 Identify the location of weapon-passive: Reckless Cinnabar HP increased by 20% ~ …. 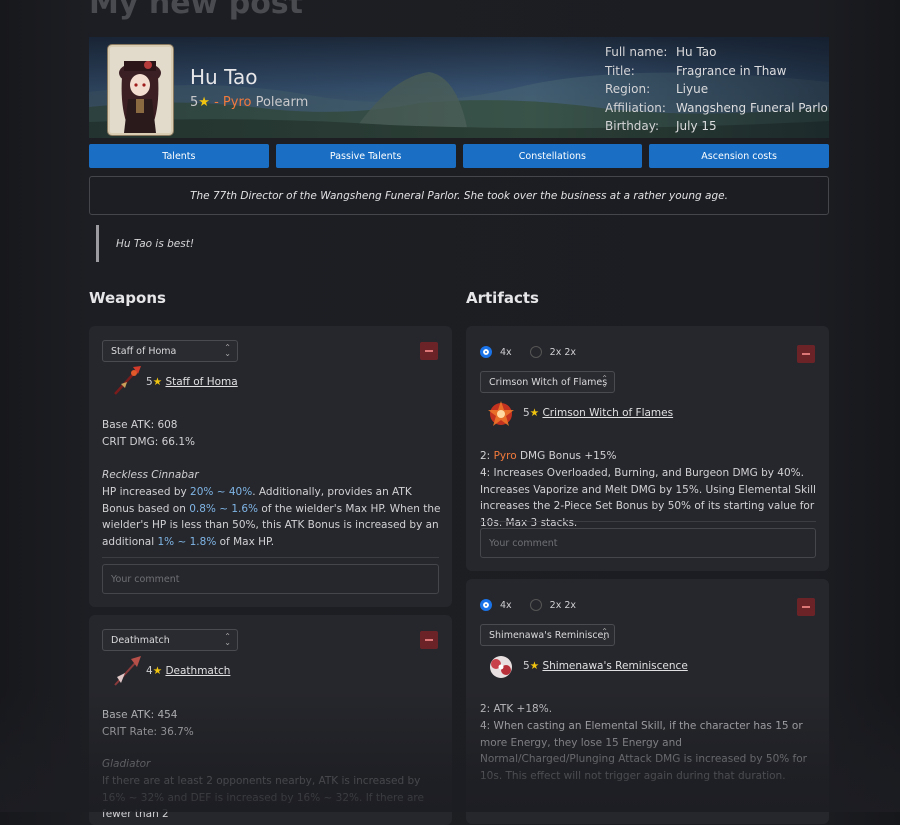
(273, 509).